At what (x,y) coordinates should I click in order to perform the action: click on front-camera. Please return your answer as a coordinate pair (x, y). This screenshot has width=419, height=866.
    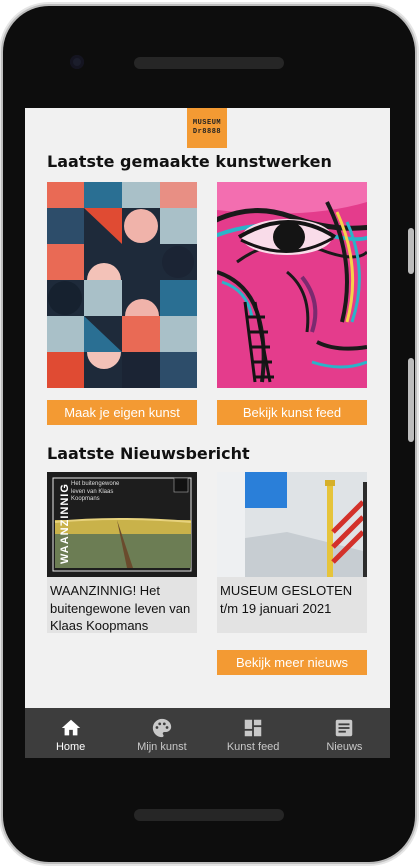
    Looking at the image, I should click on (77, 62).